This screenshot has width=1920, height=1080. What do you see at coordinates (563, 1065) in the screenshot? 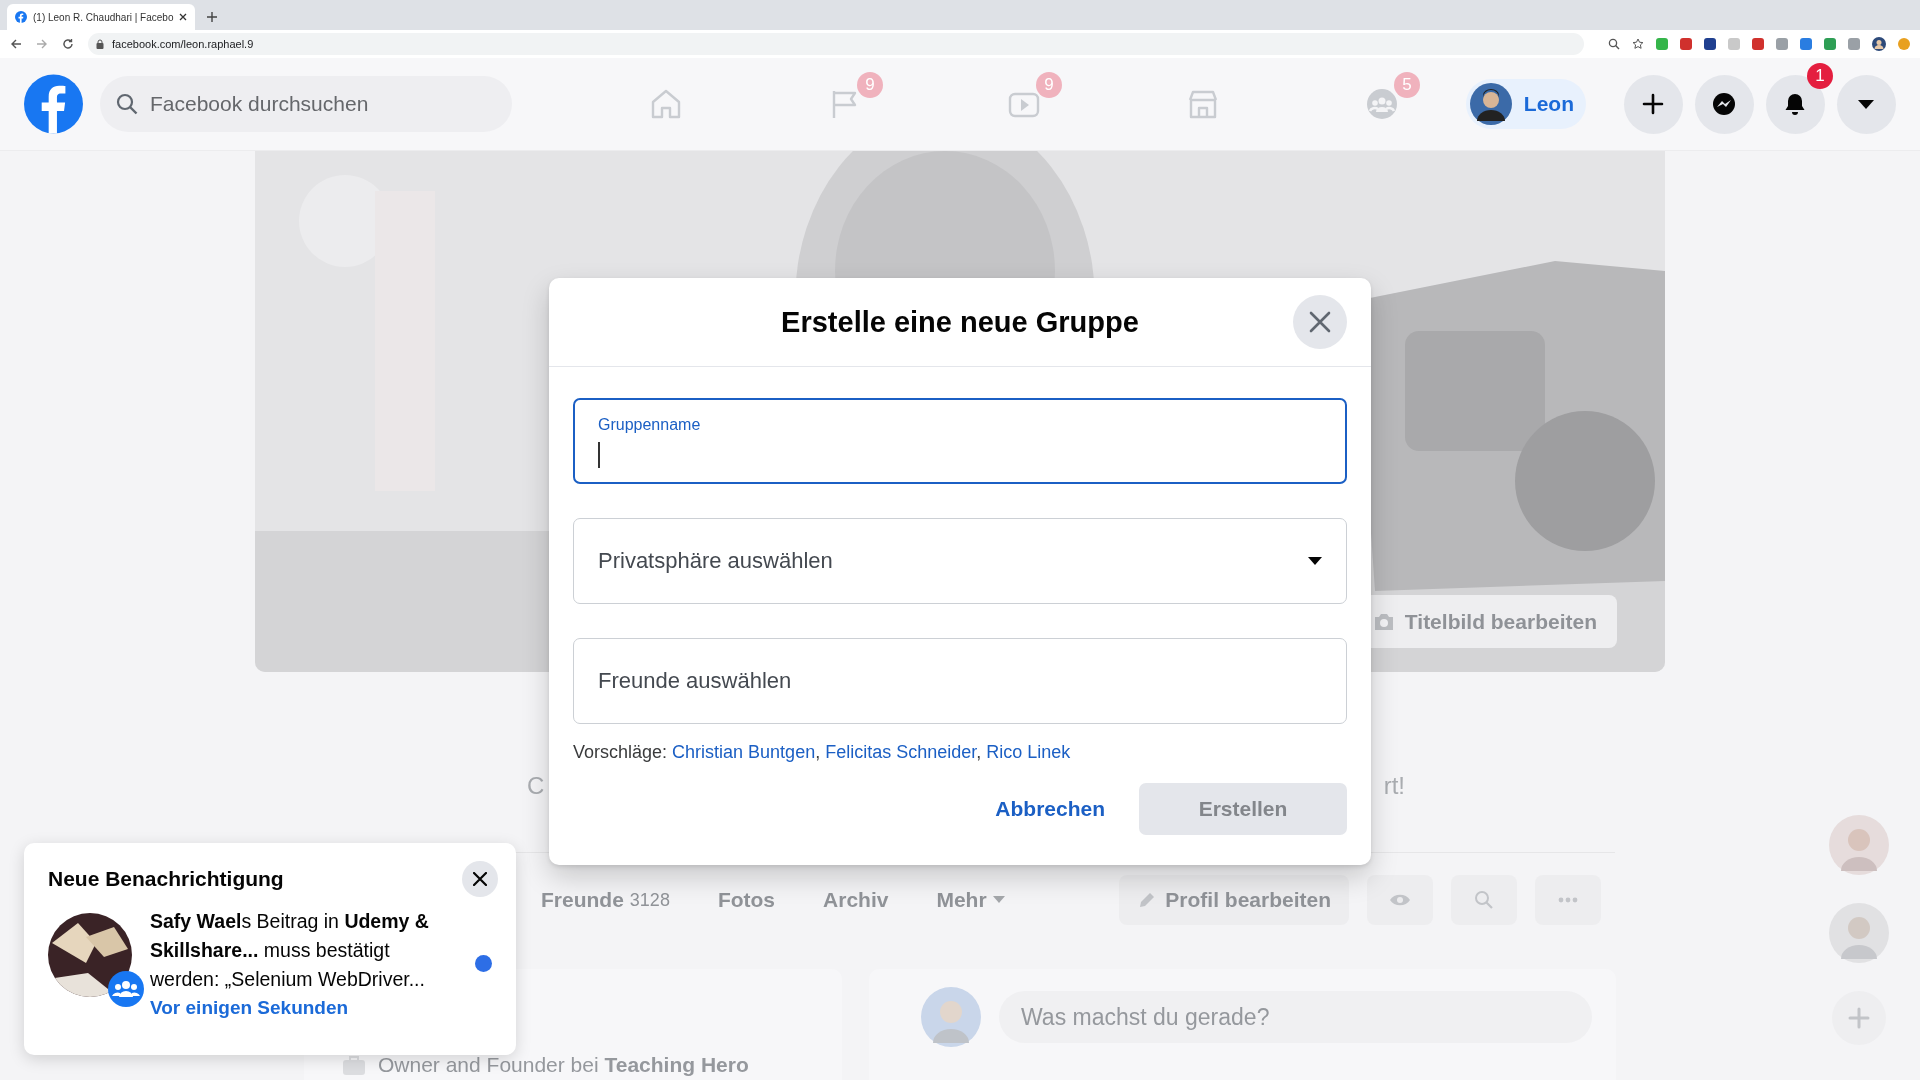
I see `work-text: Owner and Founder bei Teaching Hero` at bounding box center [563, 1065].